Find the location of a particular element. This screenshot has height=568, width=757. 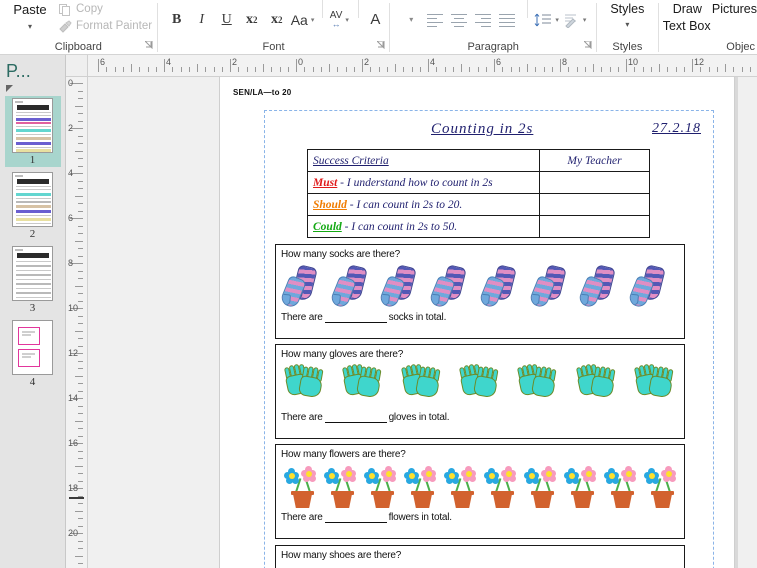

criteria-cell-should: Should - I can count in 2s to 20. is located at coordinates (423, 204).